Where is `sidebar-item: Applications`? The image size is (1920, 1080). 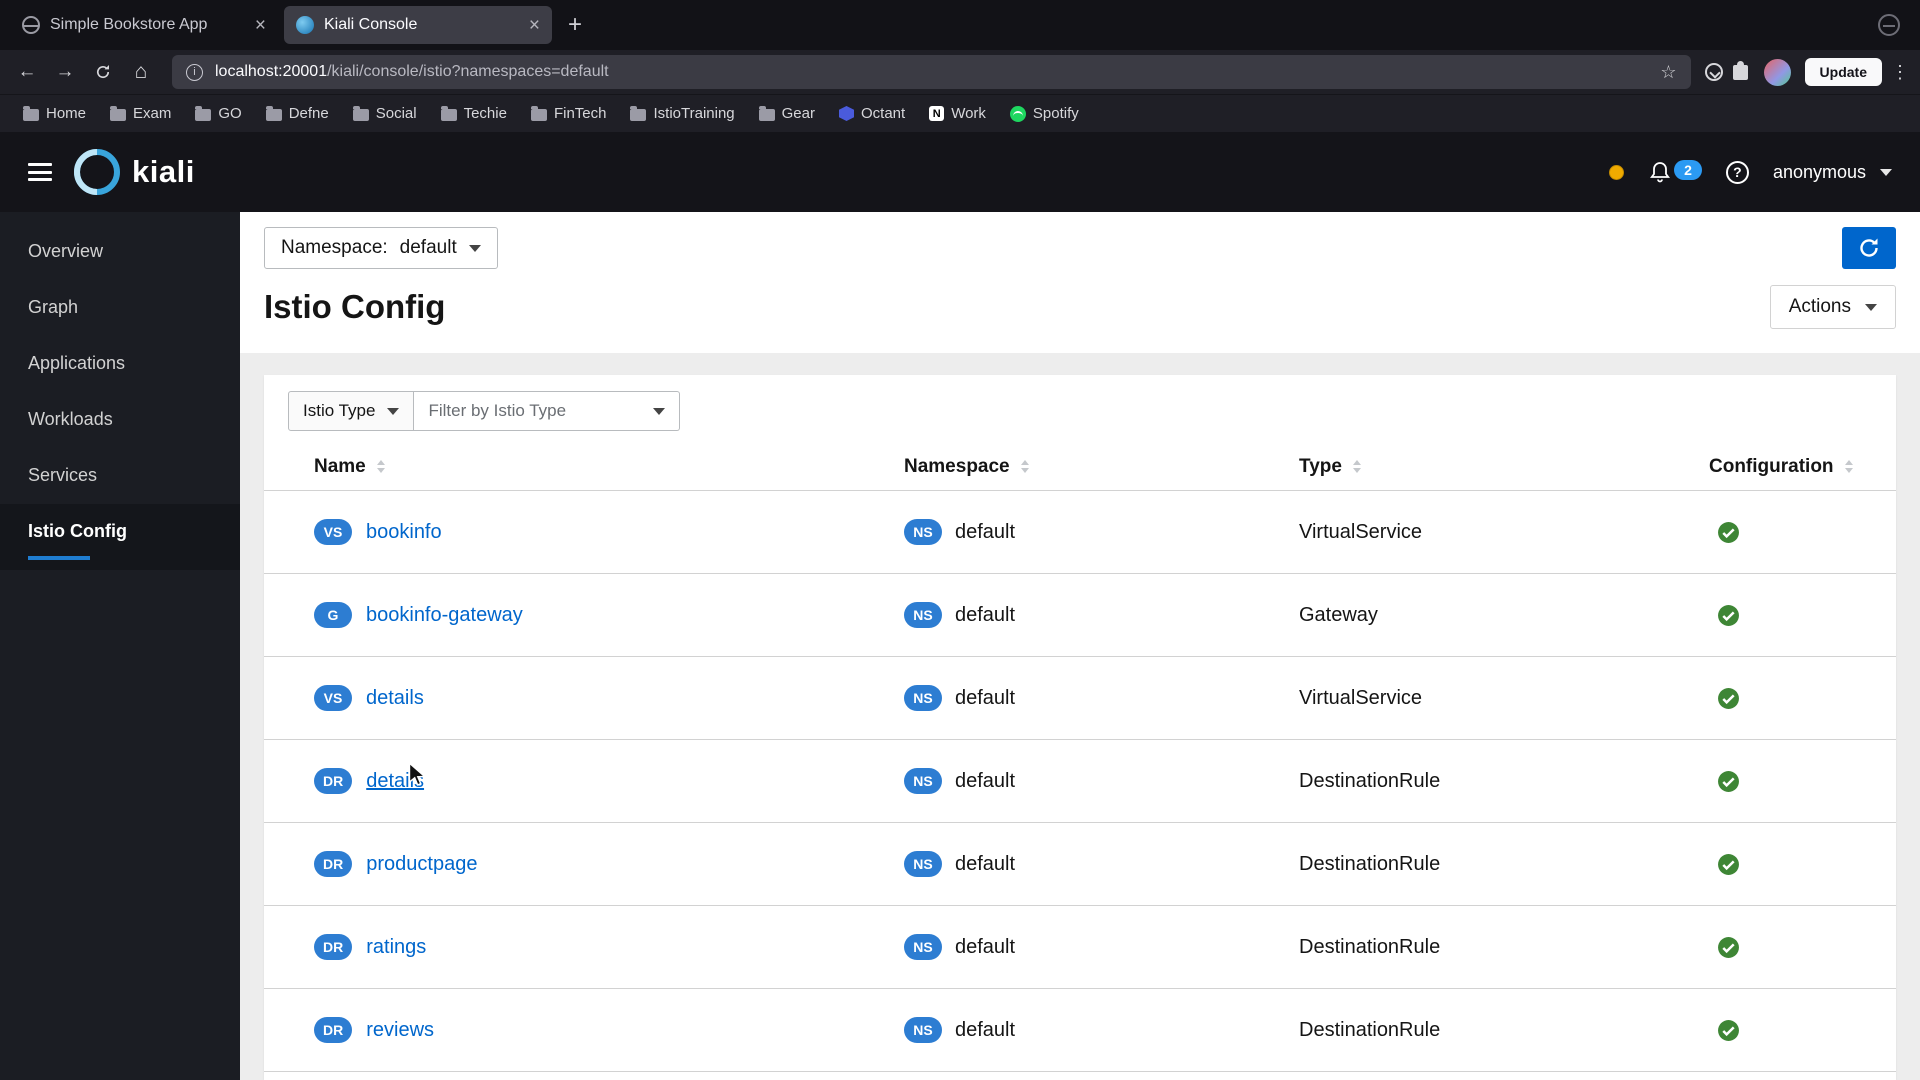
sidebar-item: Applications is located at coordinates (120, 364).